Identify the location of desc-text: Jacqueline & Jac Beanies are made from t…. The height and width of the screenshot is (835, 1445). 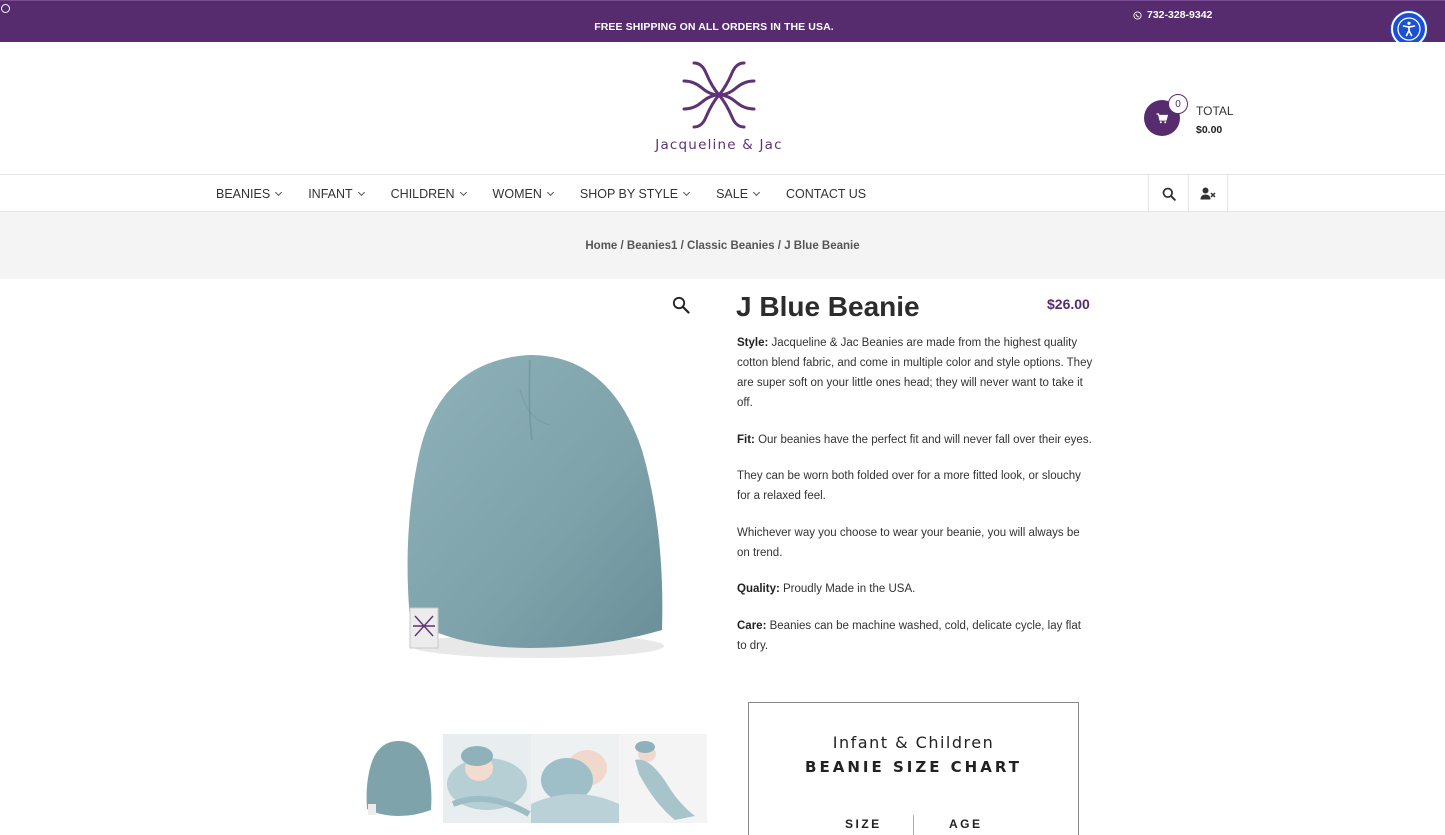
(915, 373).